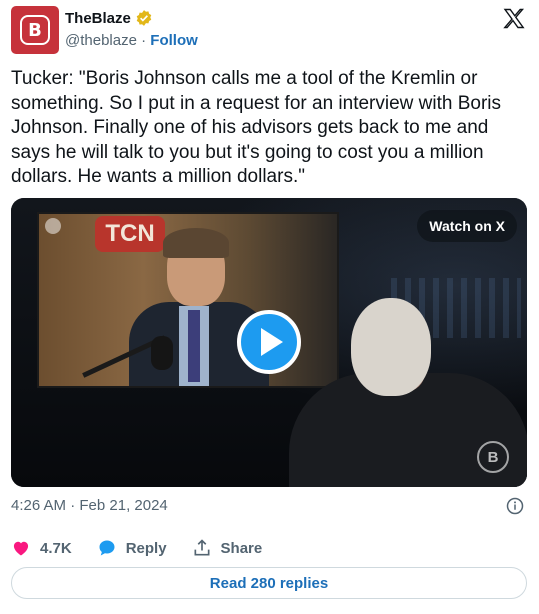  Describe the element at coordinates (146, 548) in the screenshot. I see `reply-label: Reply` at that location.